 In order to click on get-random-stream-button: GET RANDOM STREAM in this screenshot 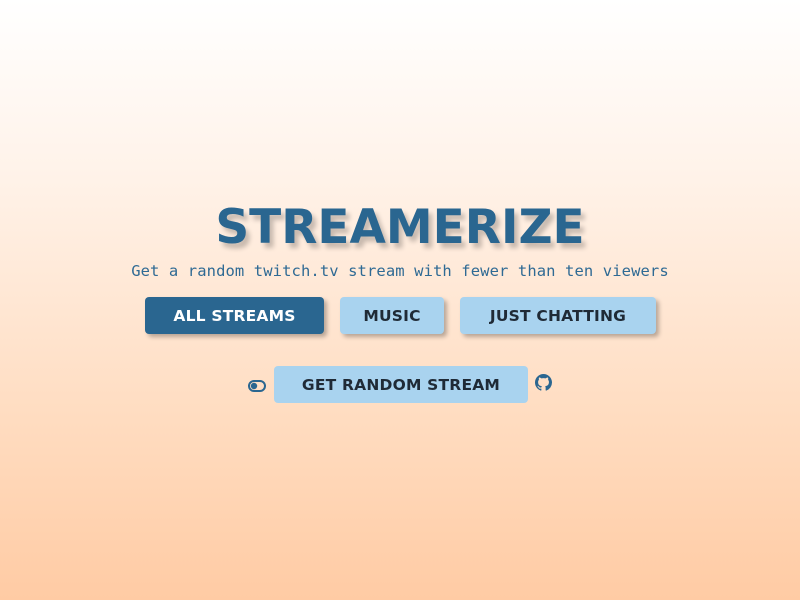, I will do `click(401, 384)`.